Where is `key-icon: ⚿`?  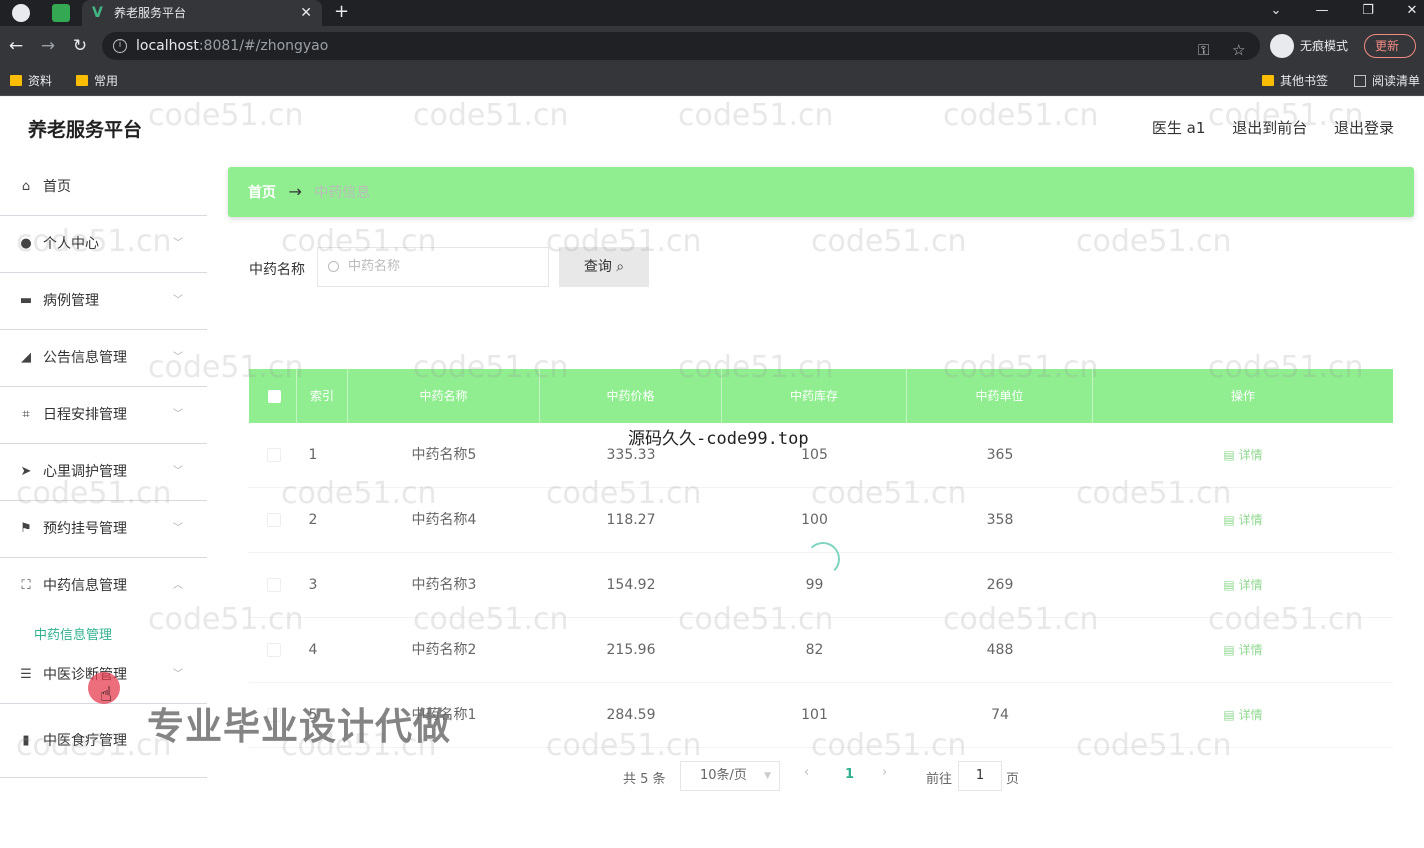 key-icon: ⚿ is located at coordinates (1203, 50).